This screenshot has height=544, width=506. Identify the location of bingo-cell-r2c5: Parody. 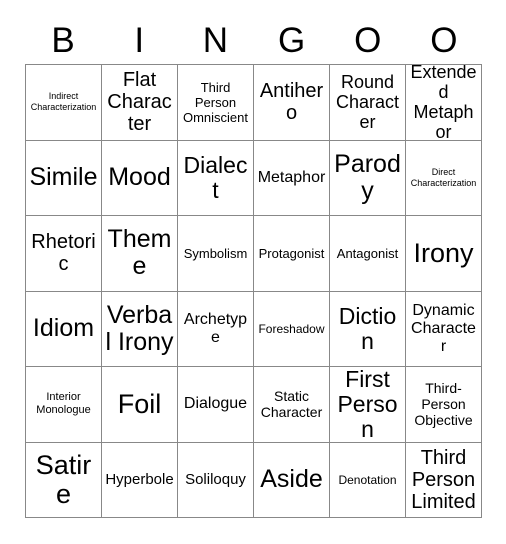
(368, 178).